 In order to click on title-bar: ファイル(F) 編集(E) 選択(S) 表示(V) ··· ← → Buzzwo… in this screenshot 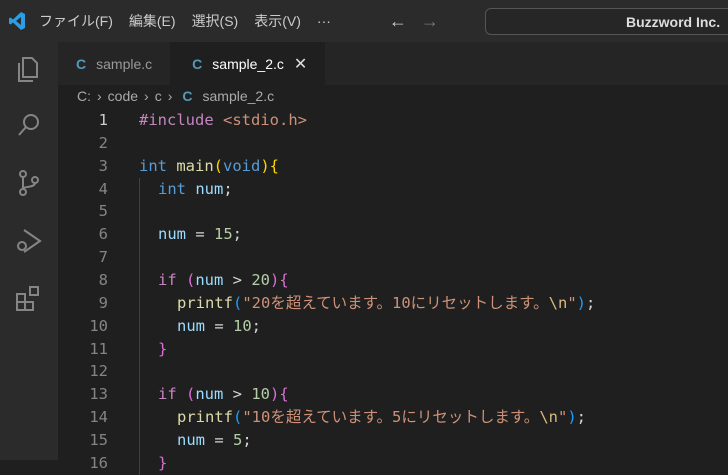, I will do `click(364, 21)`.